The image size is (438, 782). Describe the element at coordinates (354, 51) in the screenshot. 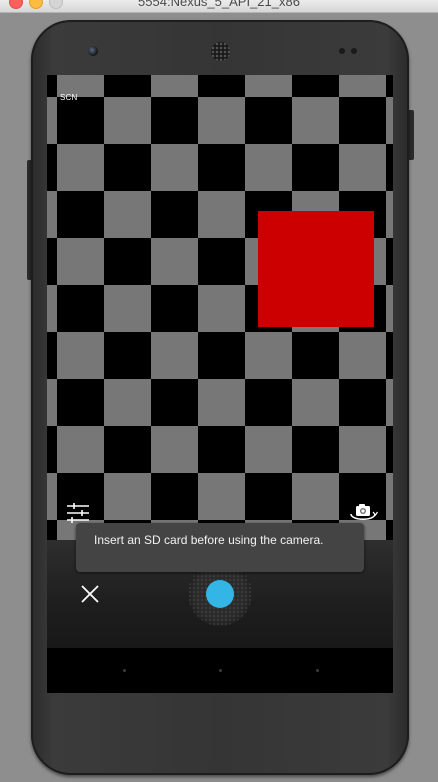

I see `light-sensor` at that location.